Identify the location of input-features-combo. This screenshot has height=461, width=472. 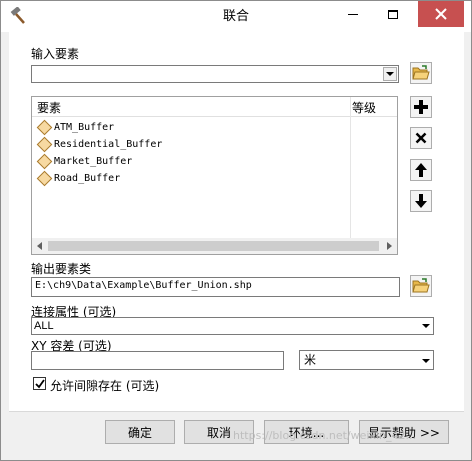
(215, 74).